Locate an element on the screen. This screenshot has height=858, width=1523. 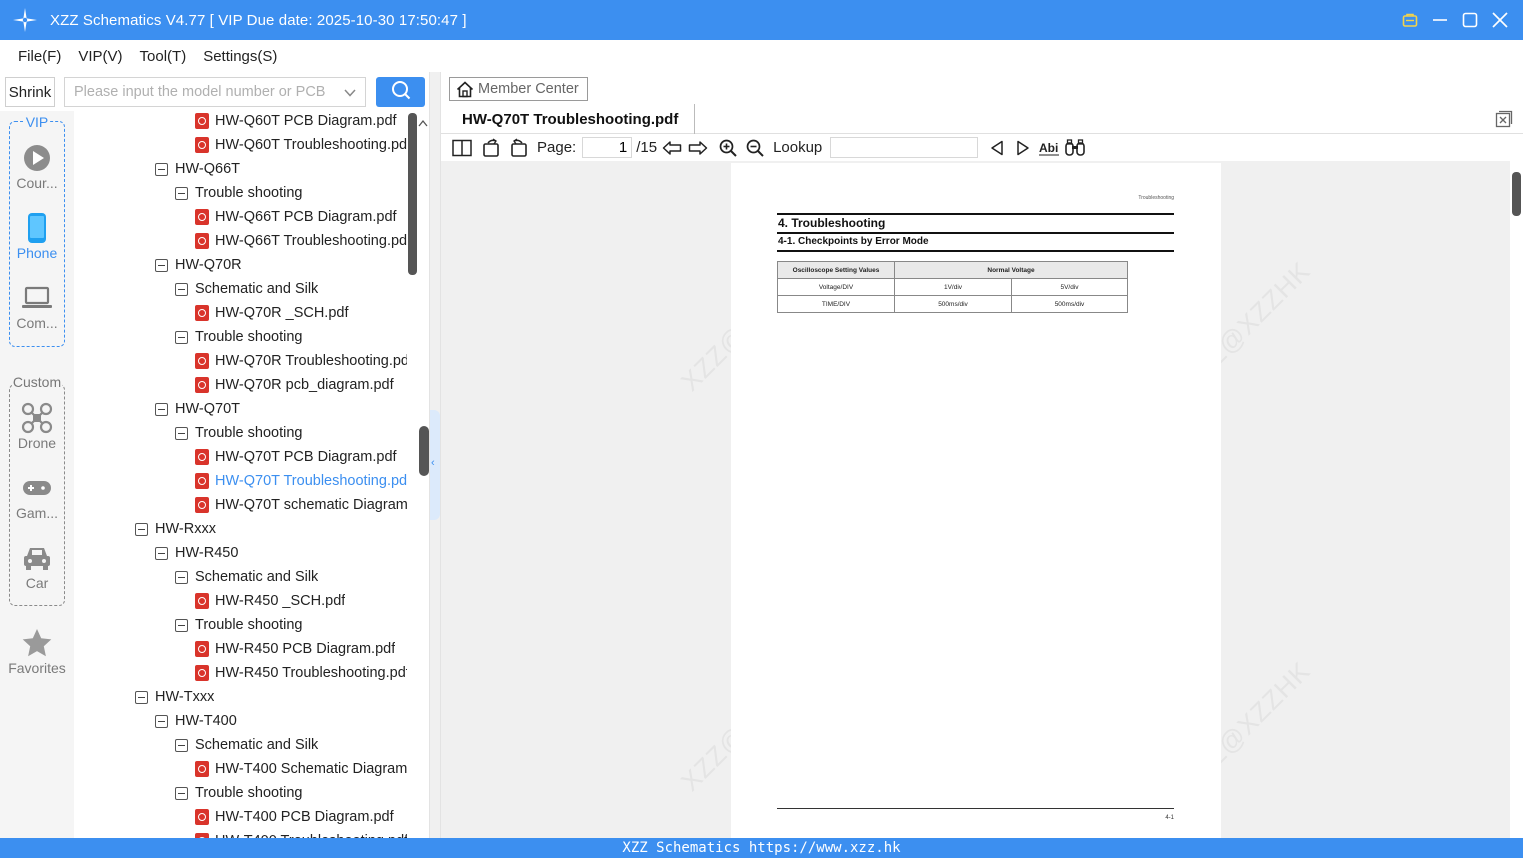
tree-folder-item: HW-Txxx is located at coordinates (174, 697).